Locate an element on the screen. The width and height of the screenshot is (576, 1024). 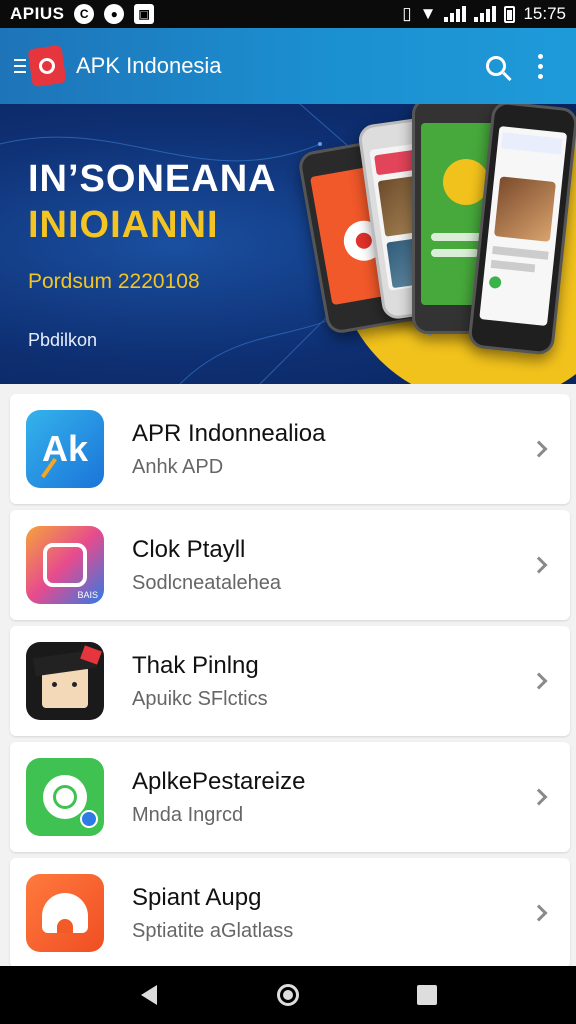
list-item-text: AplkePestareize Mnda Ingrcd is located at coordinates (328, 797).